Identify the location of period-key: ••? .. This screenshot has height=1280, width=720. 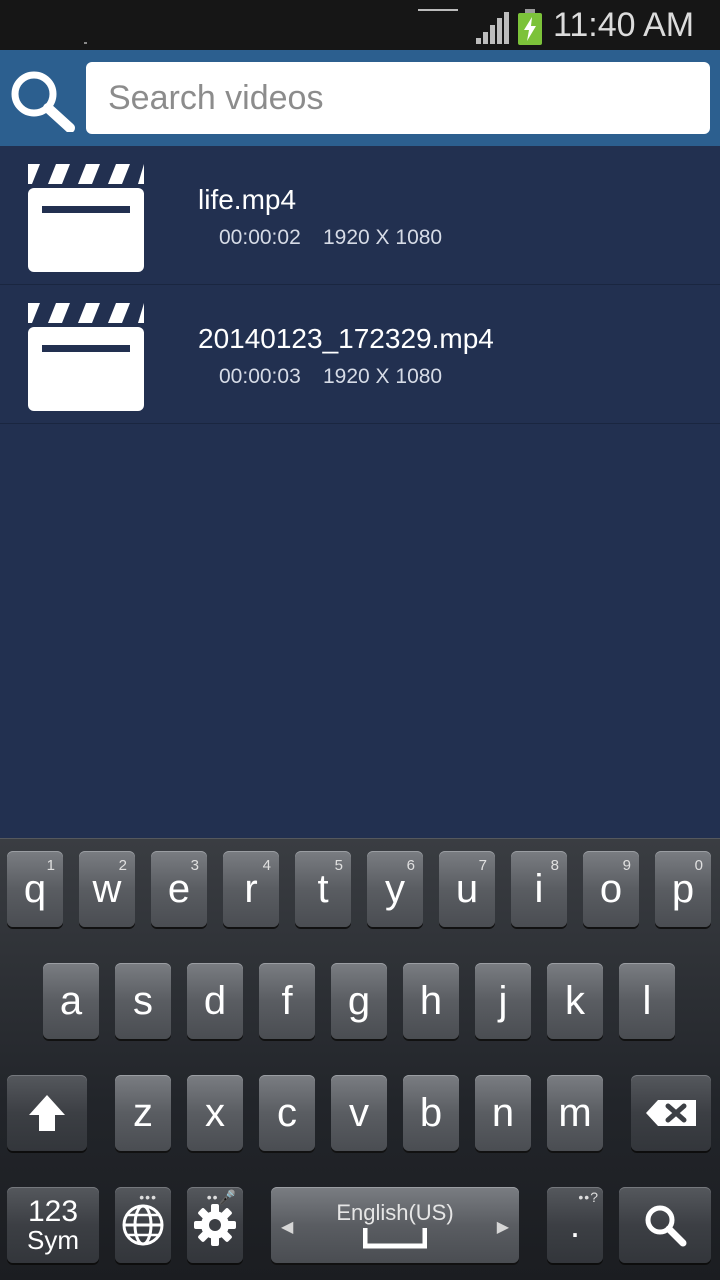
(575, 1225).